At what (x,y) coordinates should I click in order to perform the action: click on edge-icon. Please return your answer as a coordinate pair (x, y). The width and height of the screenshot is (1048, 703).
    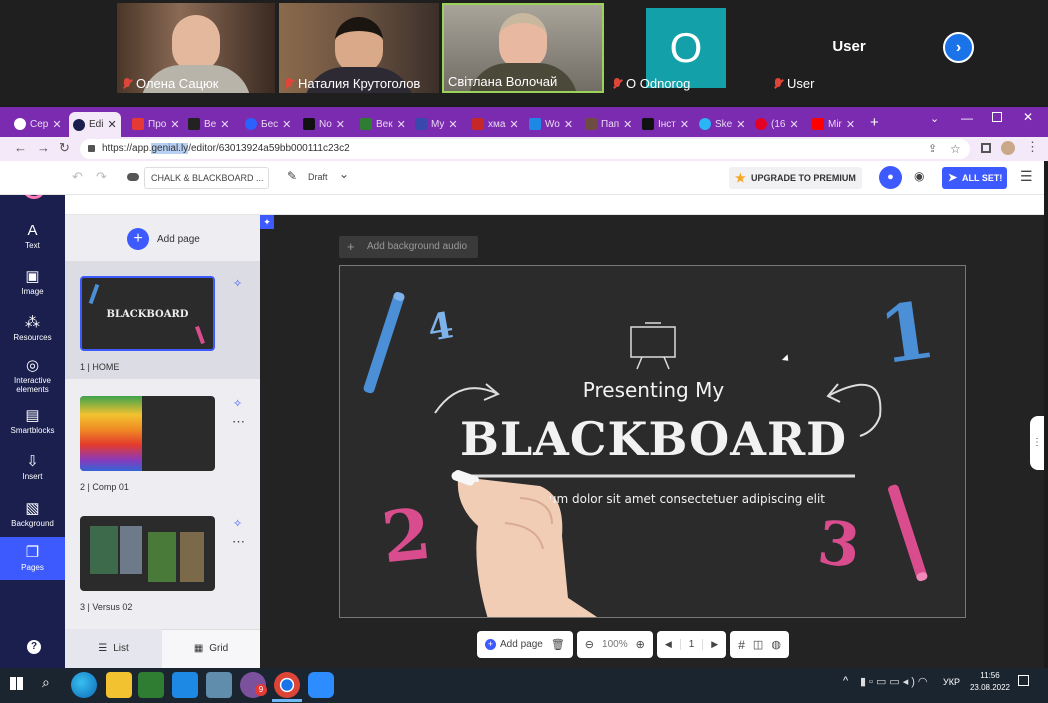
    Looking at the image, I should click on (84, 685).